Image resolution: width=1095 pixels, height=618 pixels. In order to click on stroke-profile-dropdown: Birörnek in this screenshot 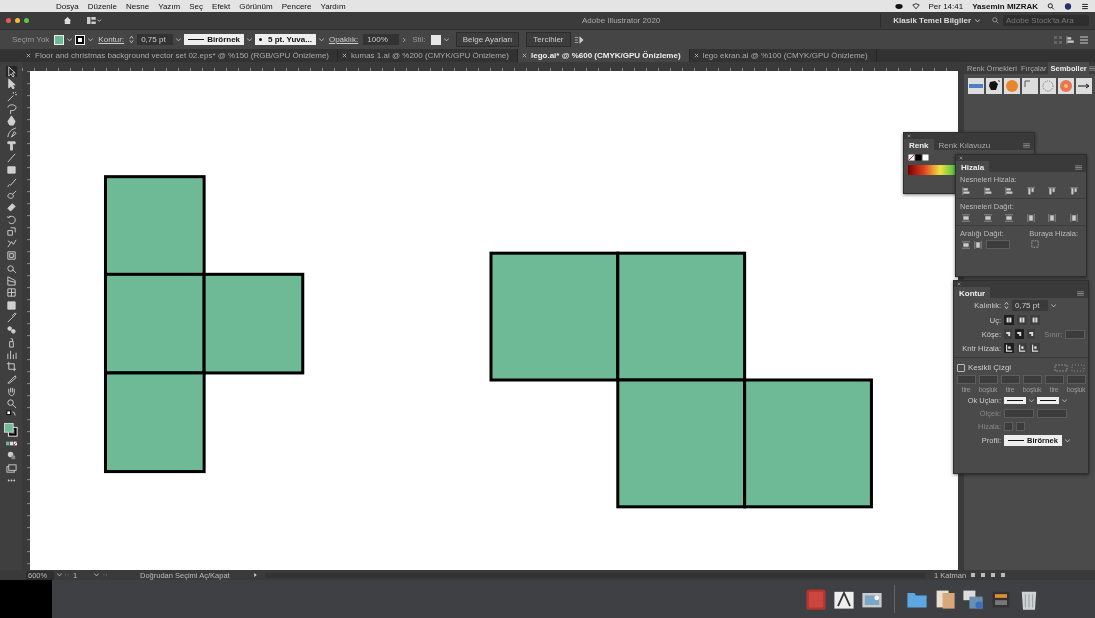, I will do `click(214, 39)`.